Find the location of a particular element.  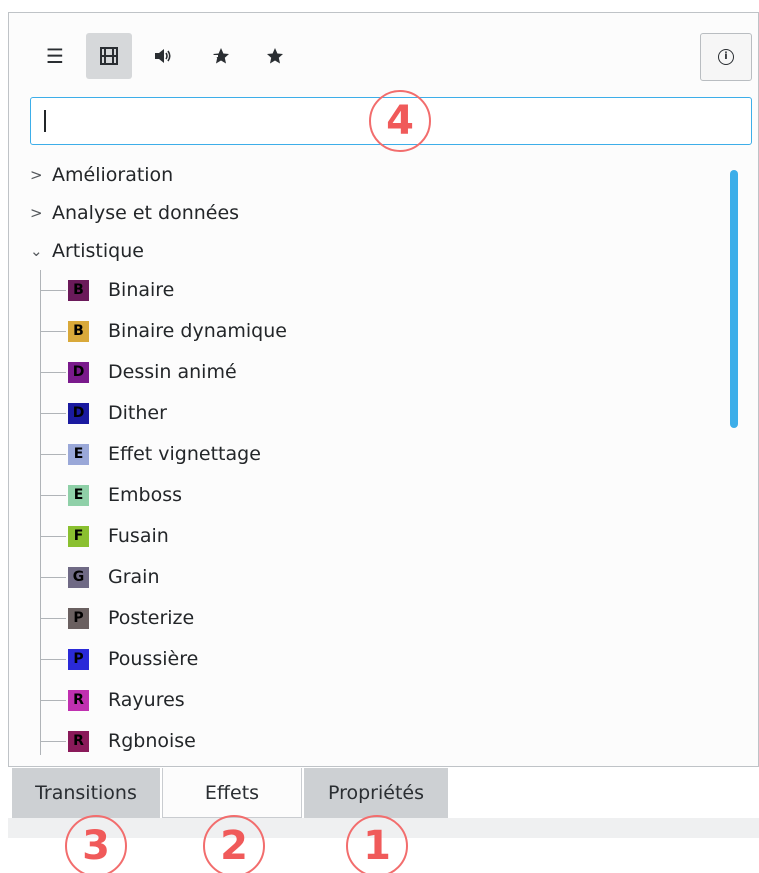

effect-item: D Dither is located at coordinates (378, 413).